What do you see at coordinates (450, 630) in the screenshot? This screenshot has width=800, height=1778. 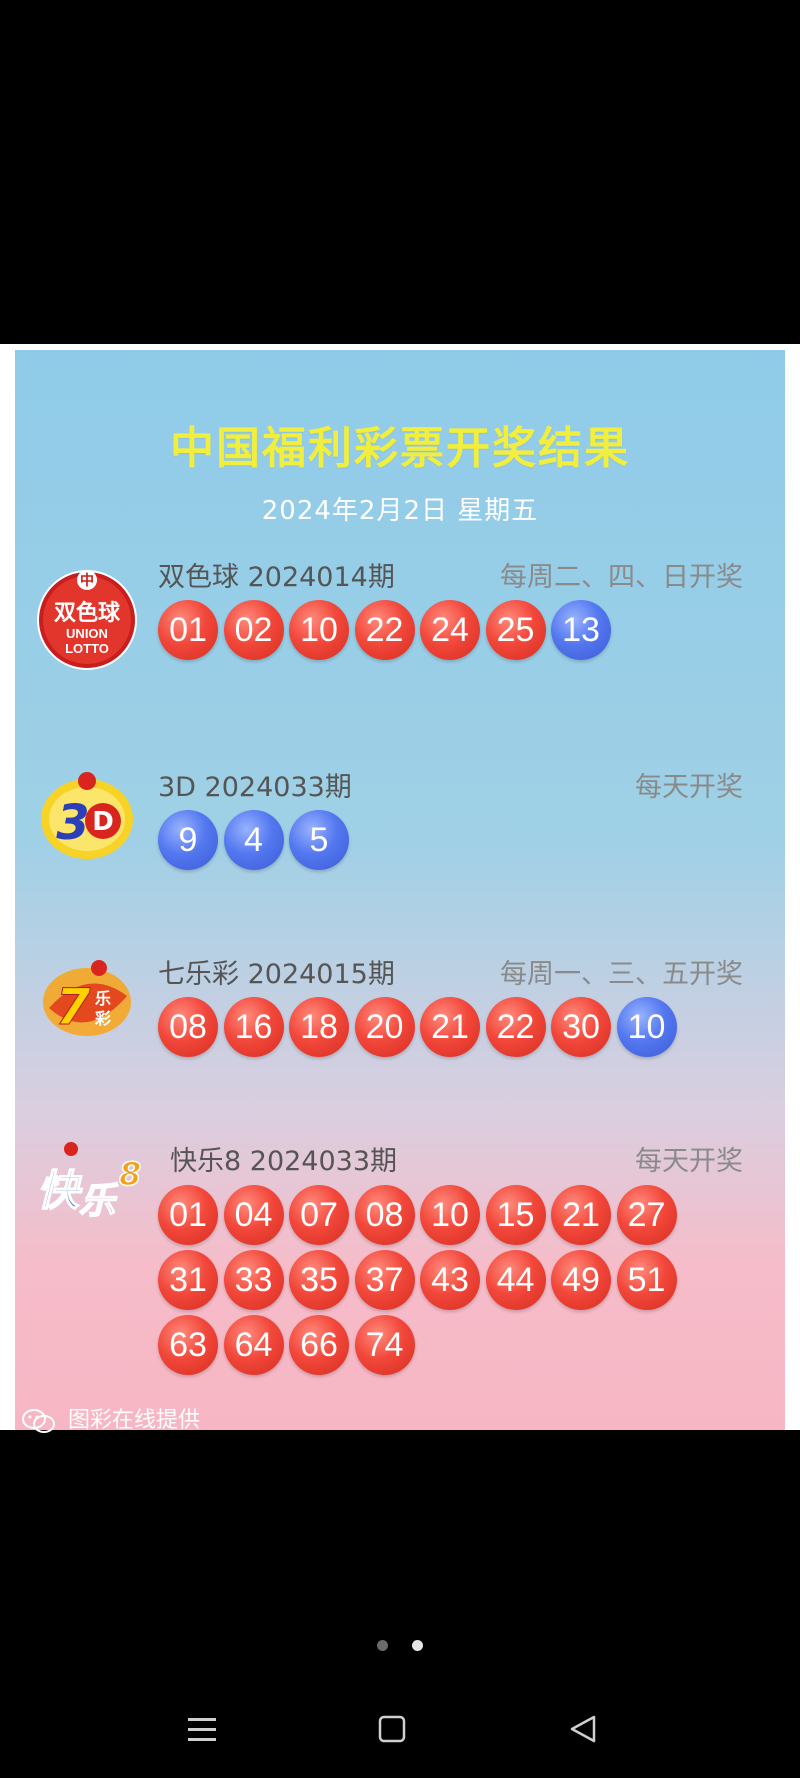 I see `red-ball: 24` at bounding box center [450, 630].